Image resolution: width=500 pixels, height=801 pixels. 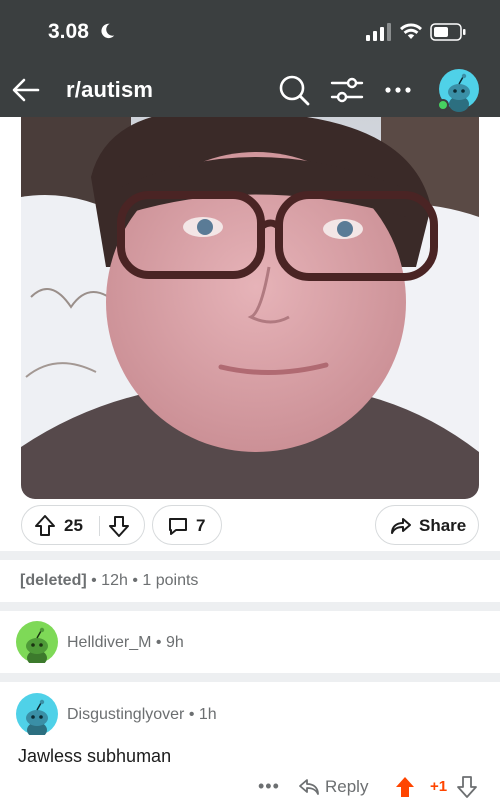 What do you see at coordinates (250, 32) in the screenshot?
I see `status-bar: 3.08` at bounding box center [250, 32].